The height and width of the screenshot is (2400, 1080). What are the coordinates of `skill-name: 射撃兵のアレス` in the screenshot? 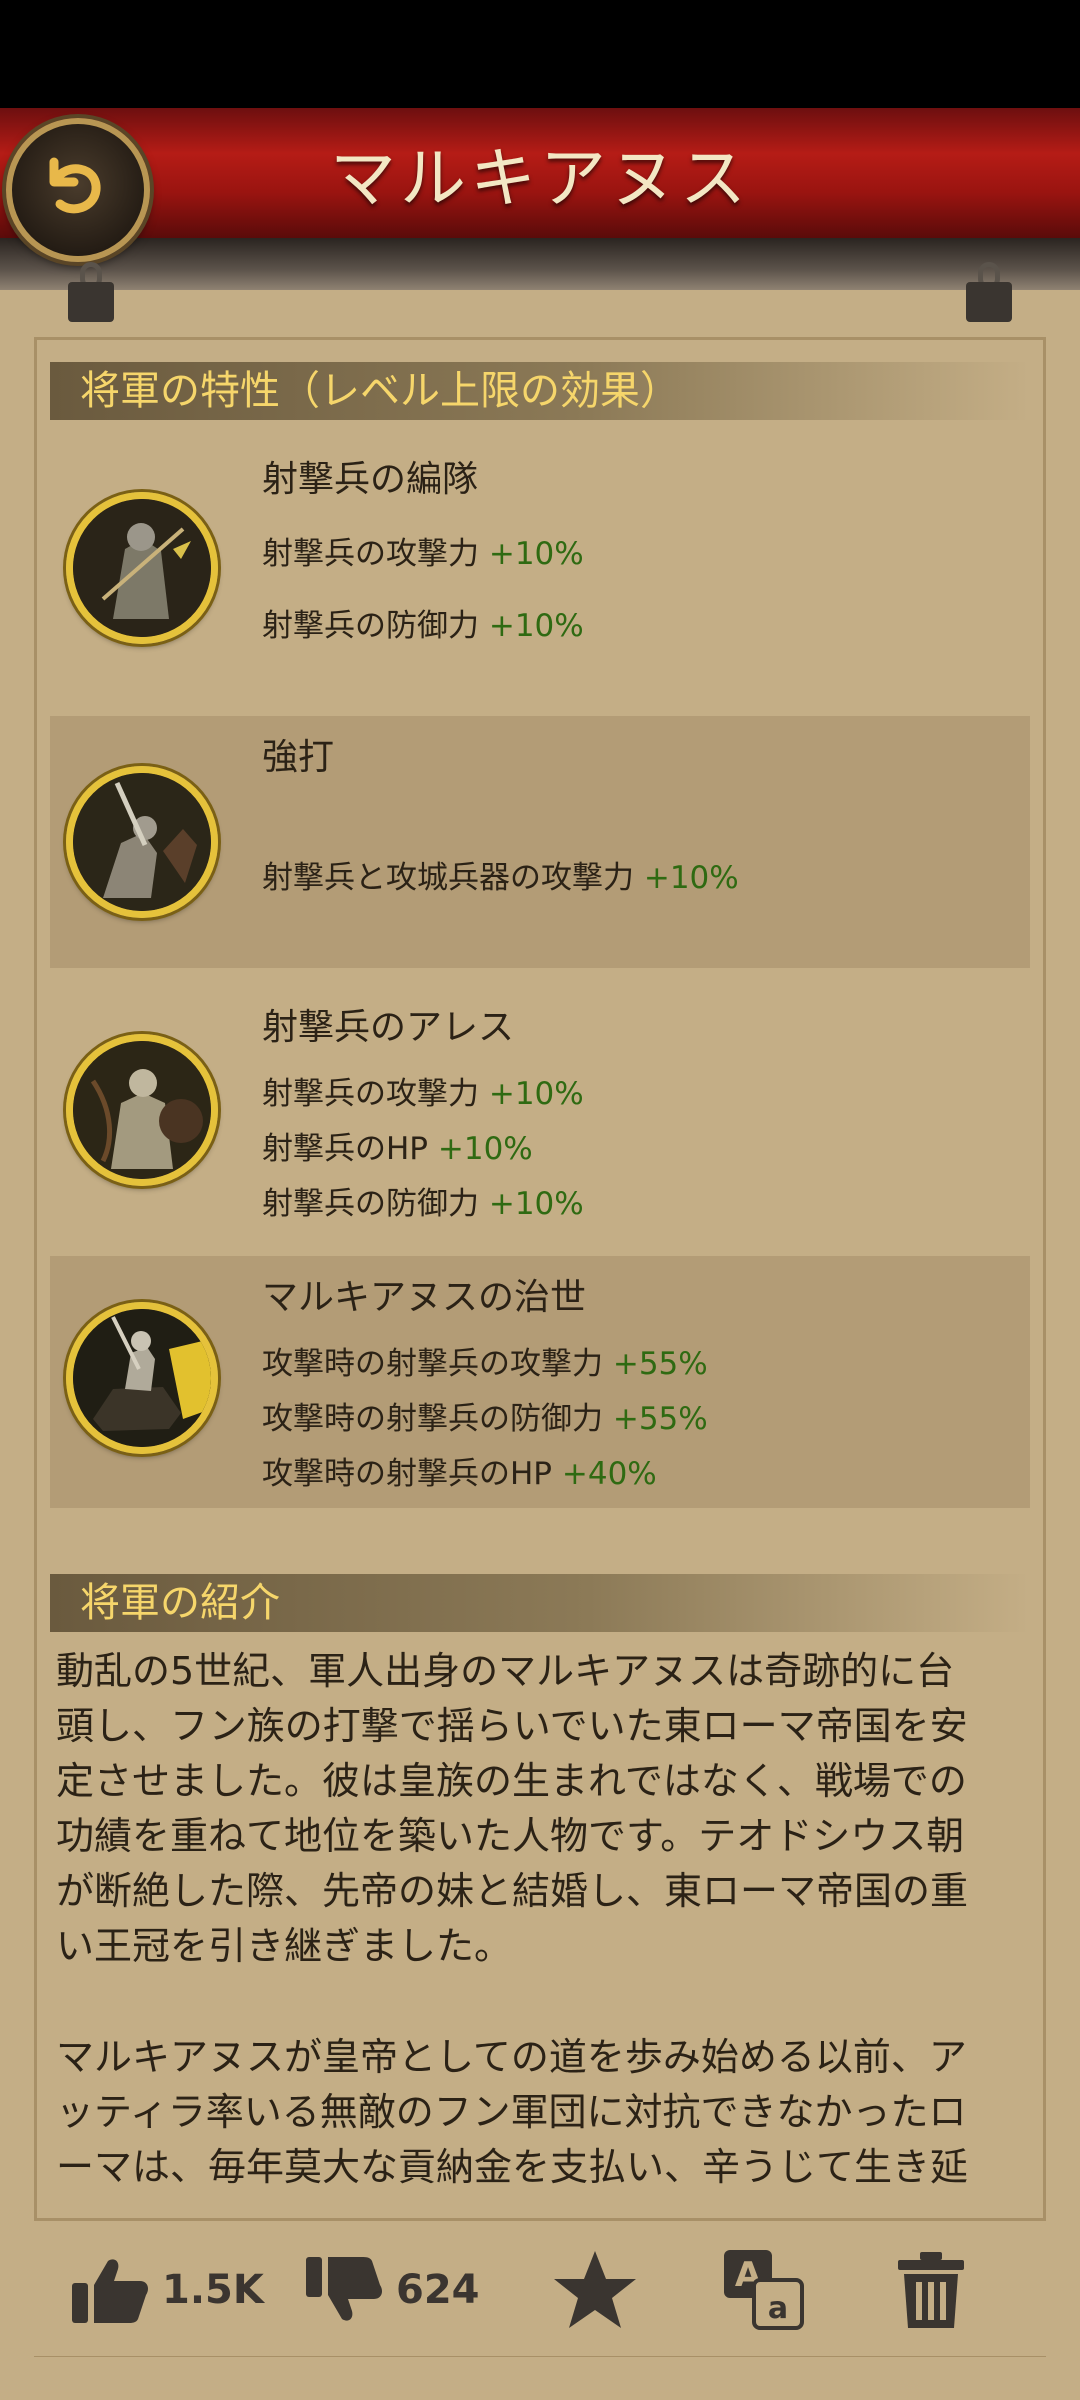 It's located at (388, 1027).